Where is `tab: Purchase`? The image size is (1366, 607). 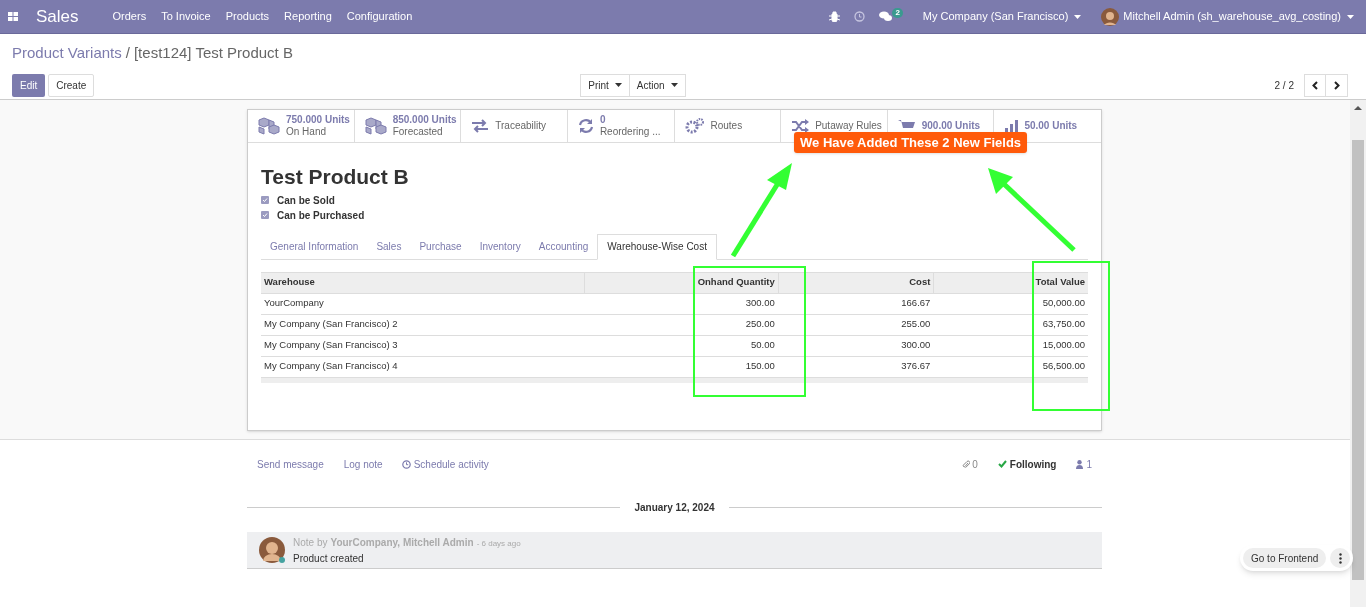 tab: Purchase is located at coordinates (440, 246).